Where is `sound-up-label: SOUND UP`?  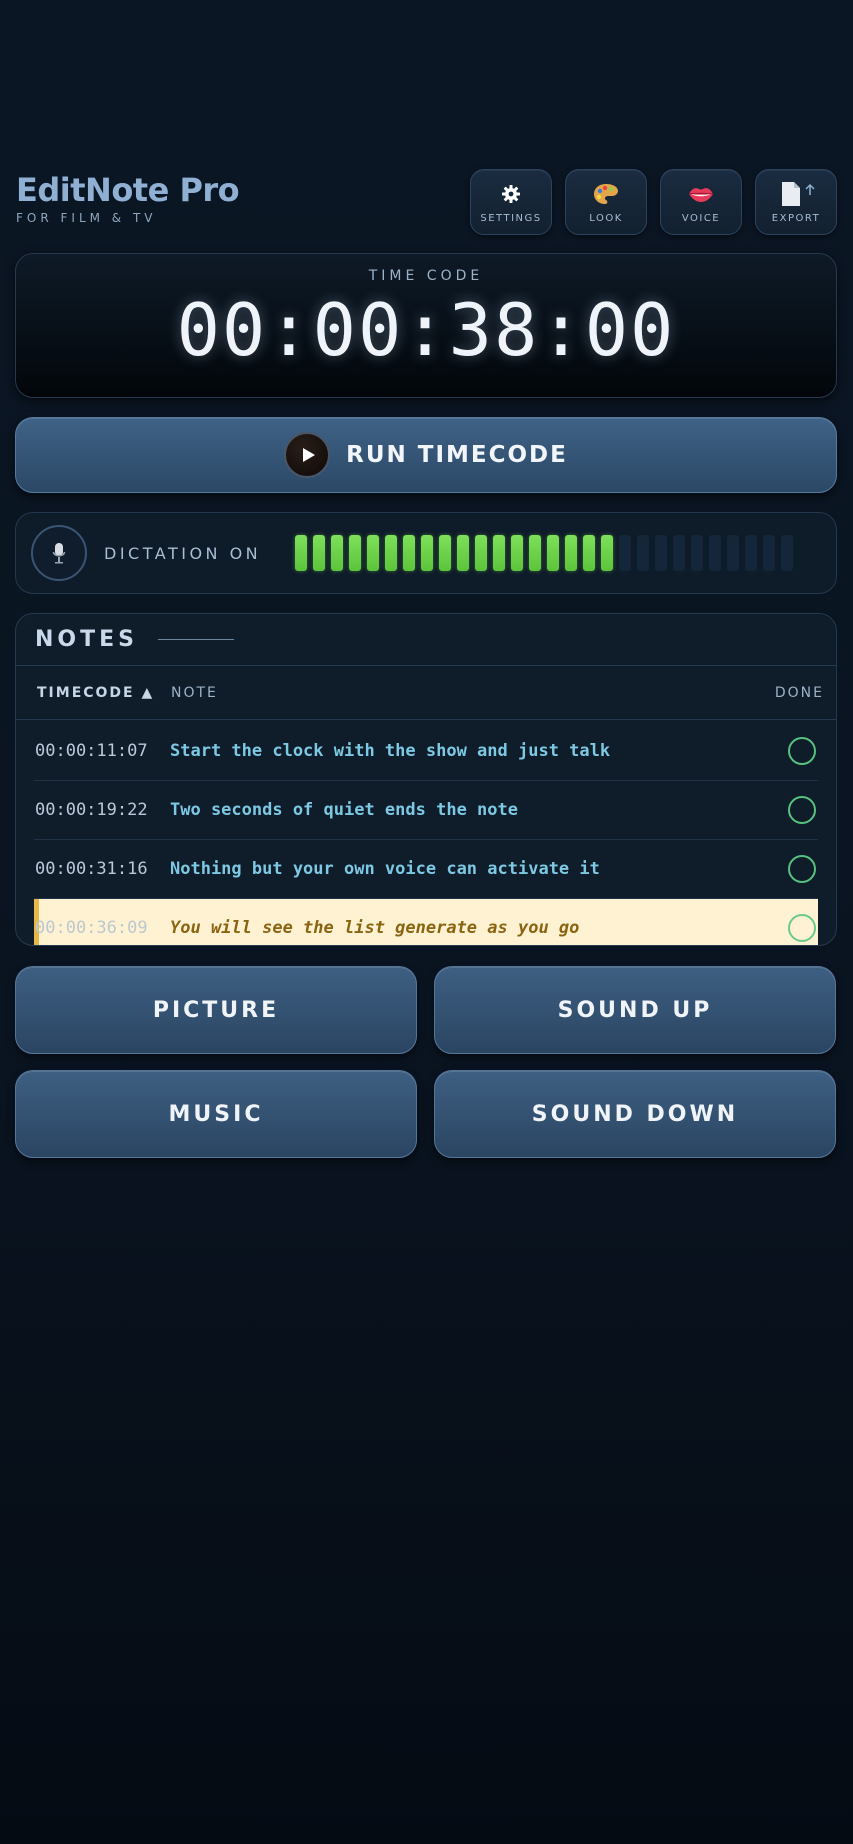
sound-up-label: SOUND UP is located at coordinates (635, 1010).